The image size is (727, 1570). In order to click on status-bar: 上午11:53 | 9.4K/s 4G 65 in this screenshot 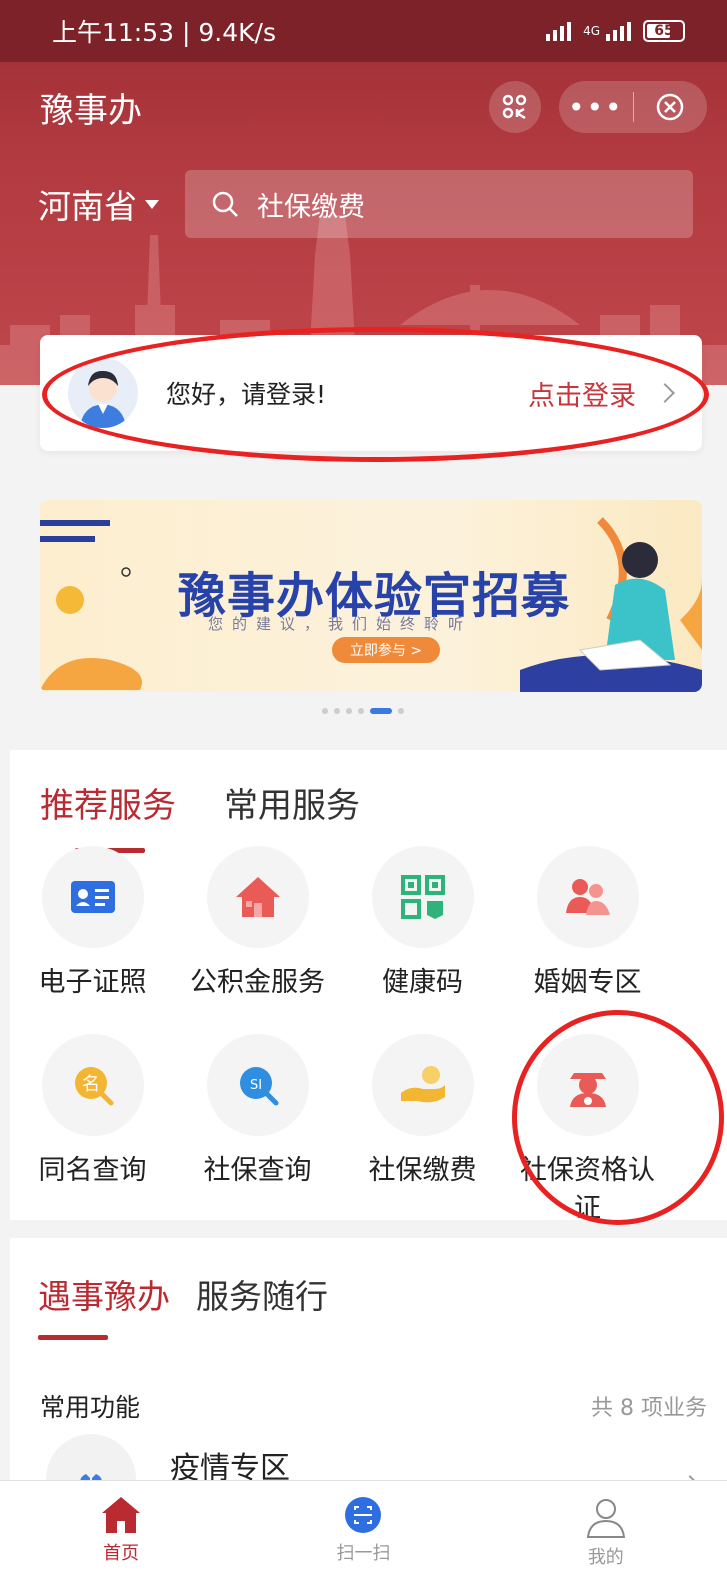, I will do `click(363, 31)`.